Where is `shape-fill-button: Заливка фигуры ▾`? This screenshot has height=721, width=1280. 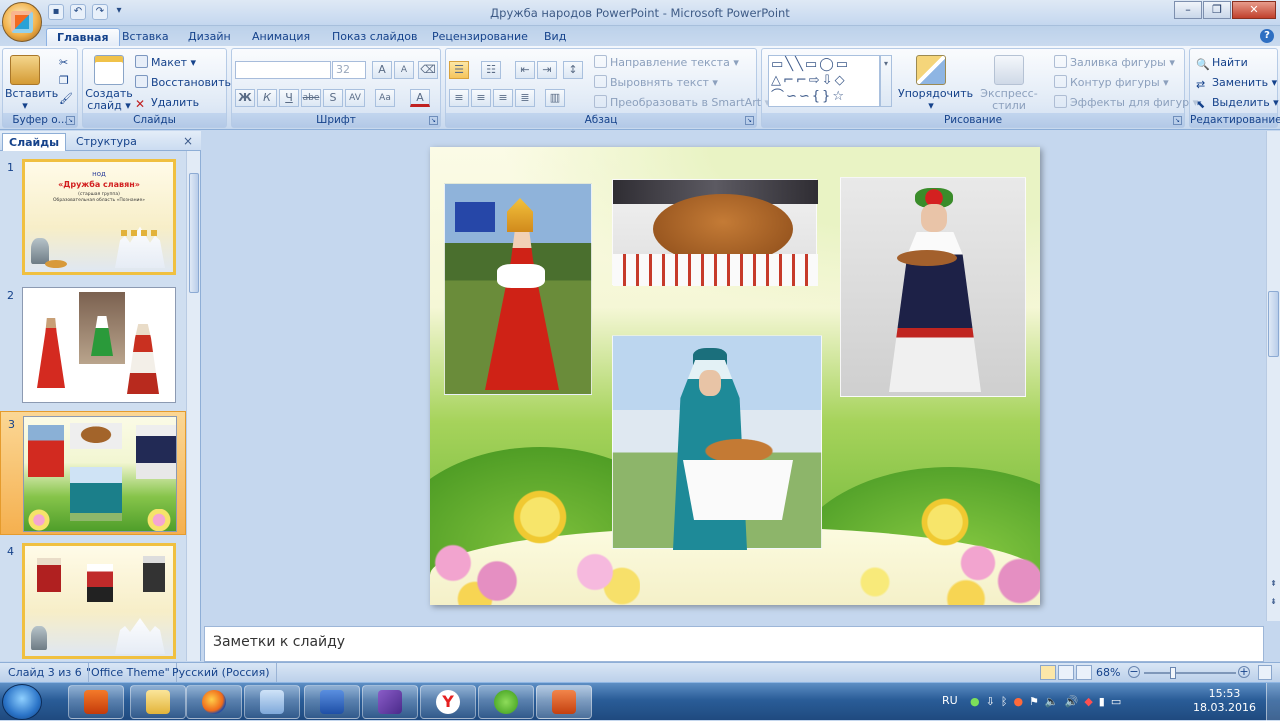 shape-fill-button: Заливка фигуры ▾ is located at coordinates (1114, 63).